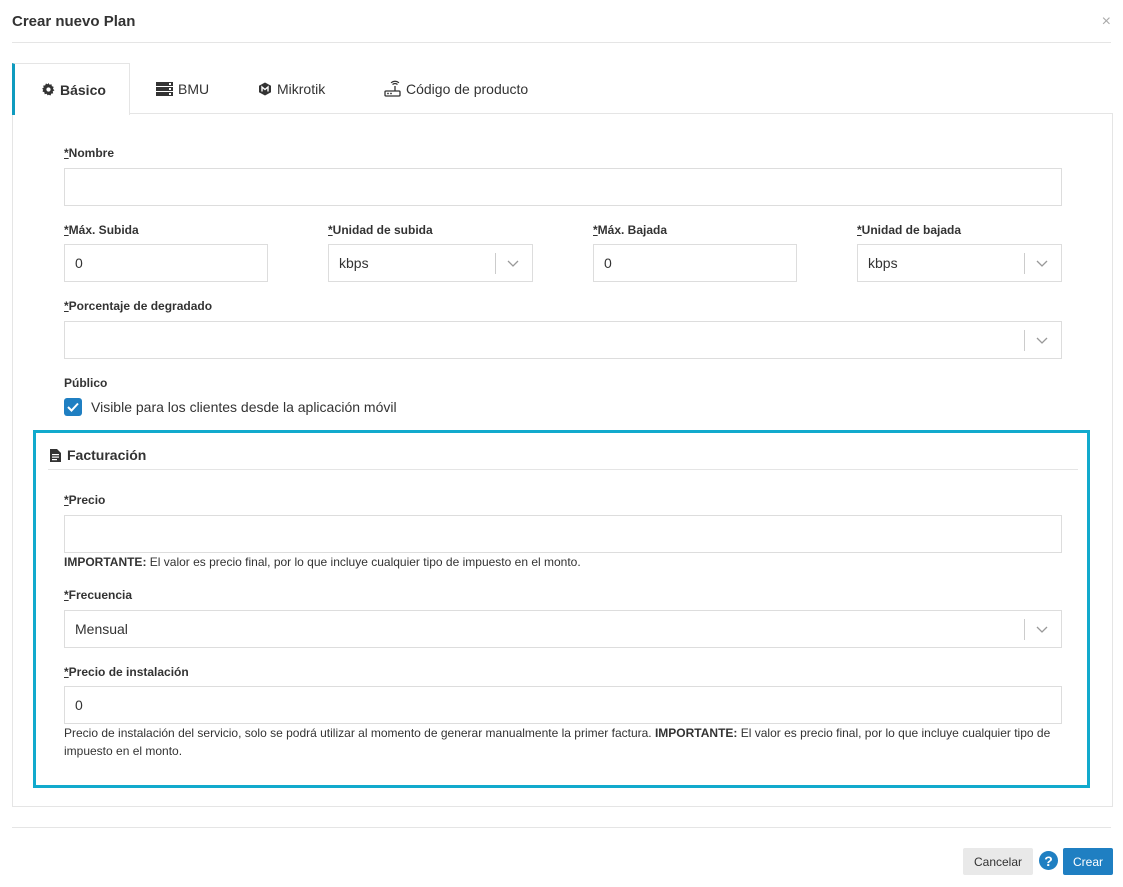 This screenshot has height=887, width=1123. I want to click on max-bajada-label: *Máx. Bajada, so click(630, 230).